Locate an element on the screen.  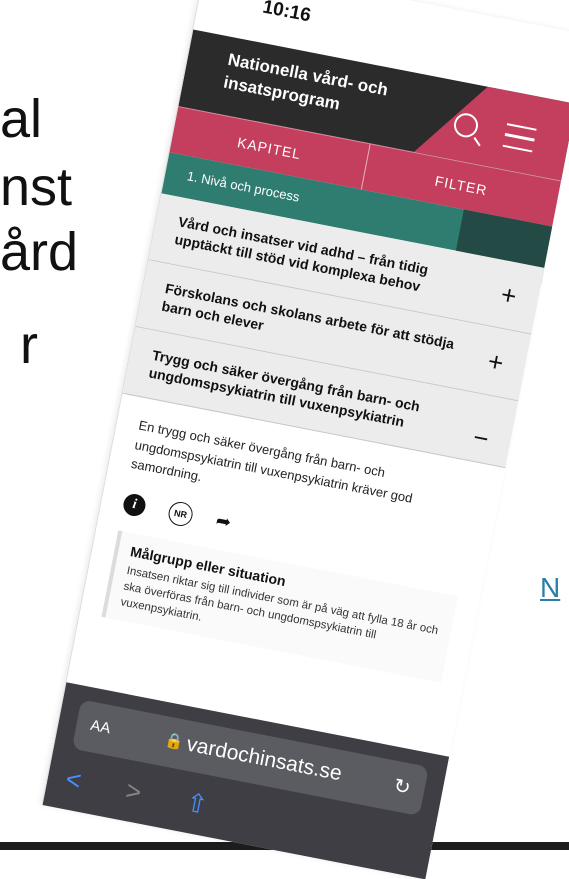
slide-link-fragment: N is located at coordinates (550, 588).